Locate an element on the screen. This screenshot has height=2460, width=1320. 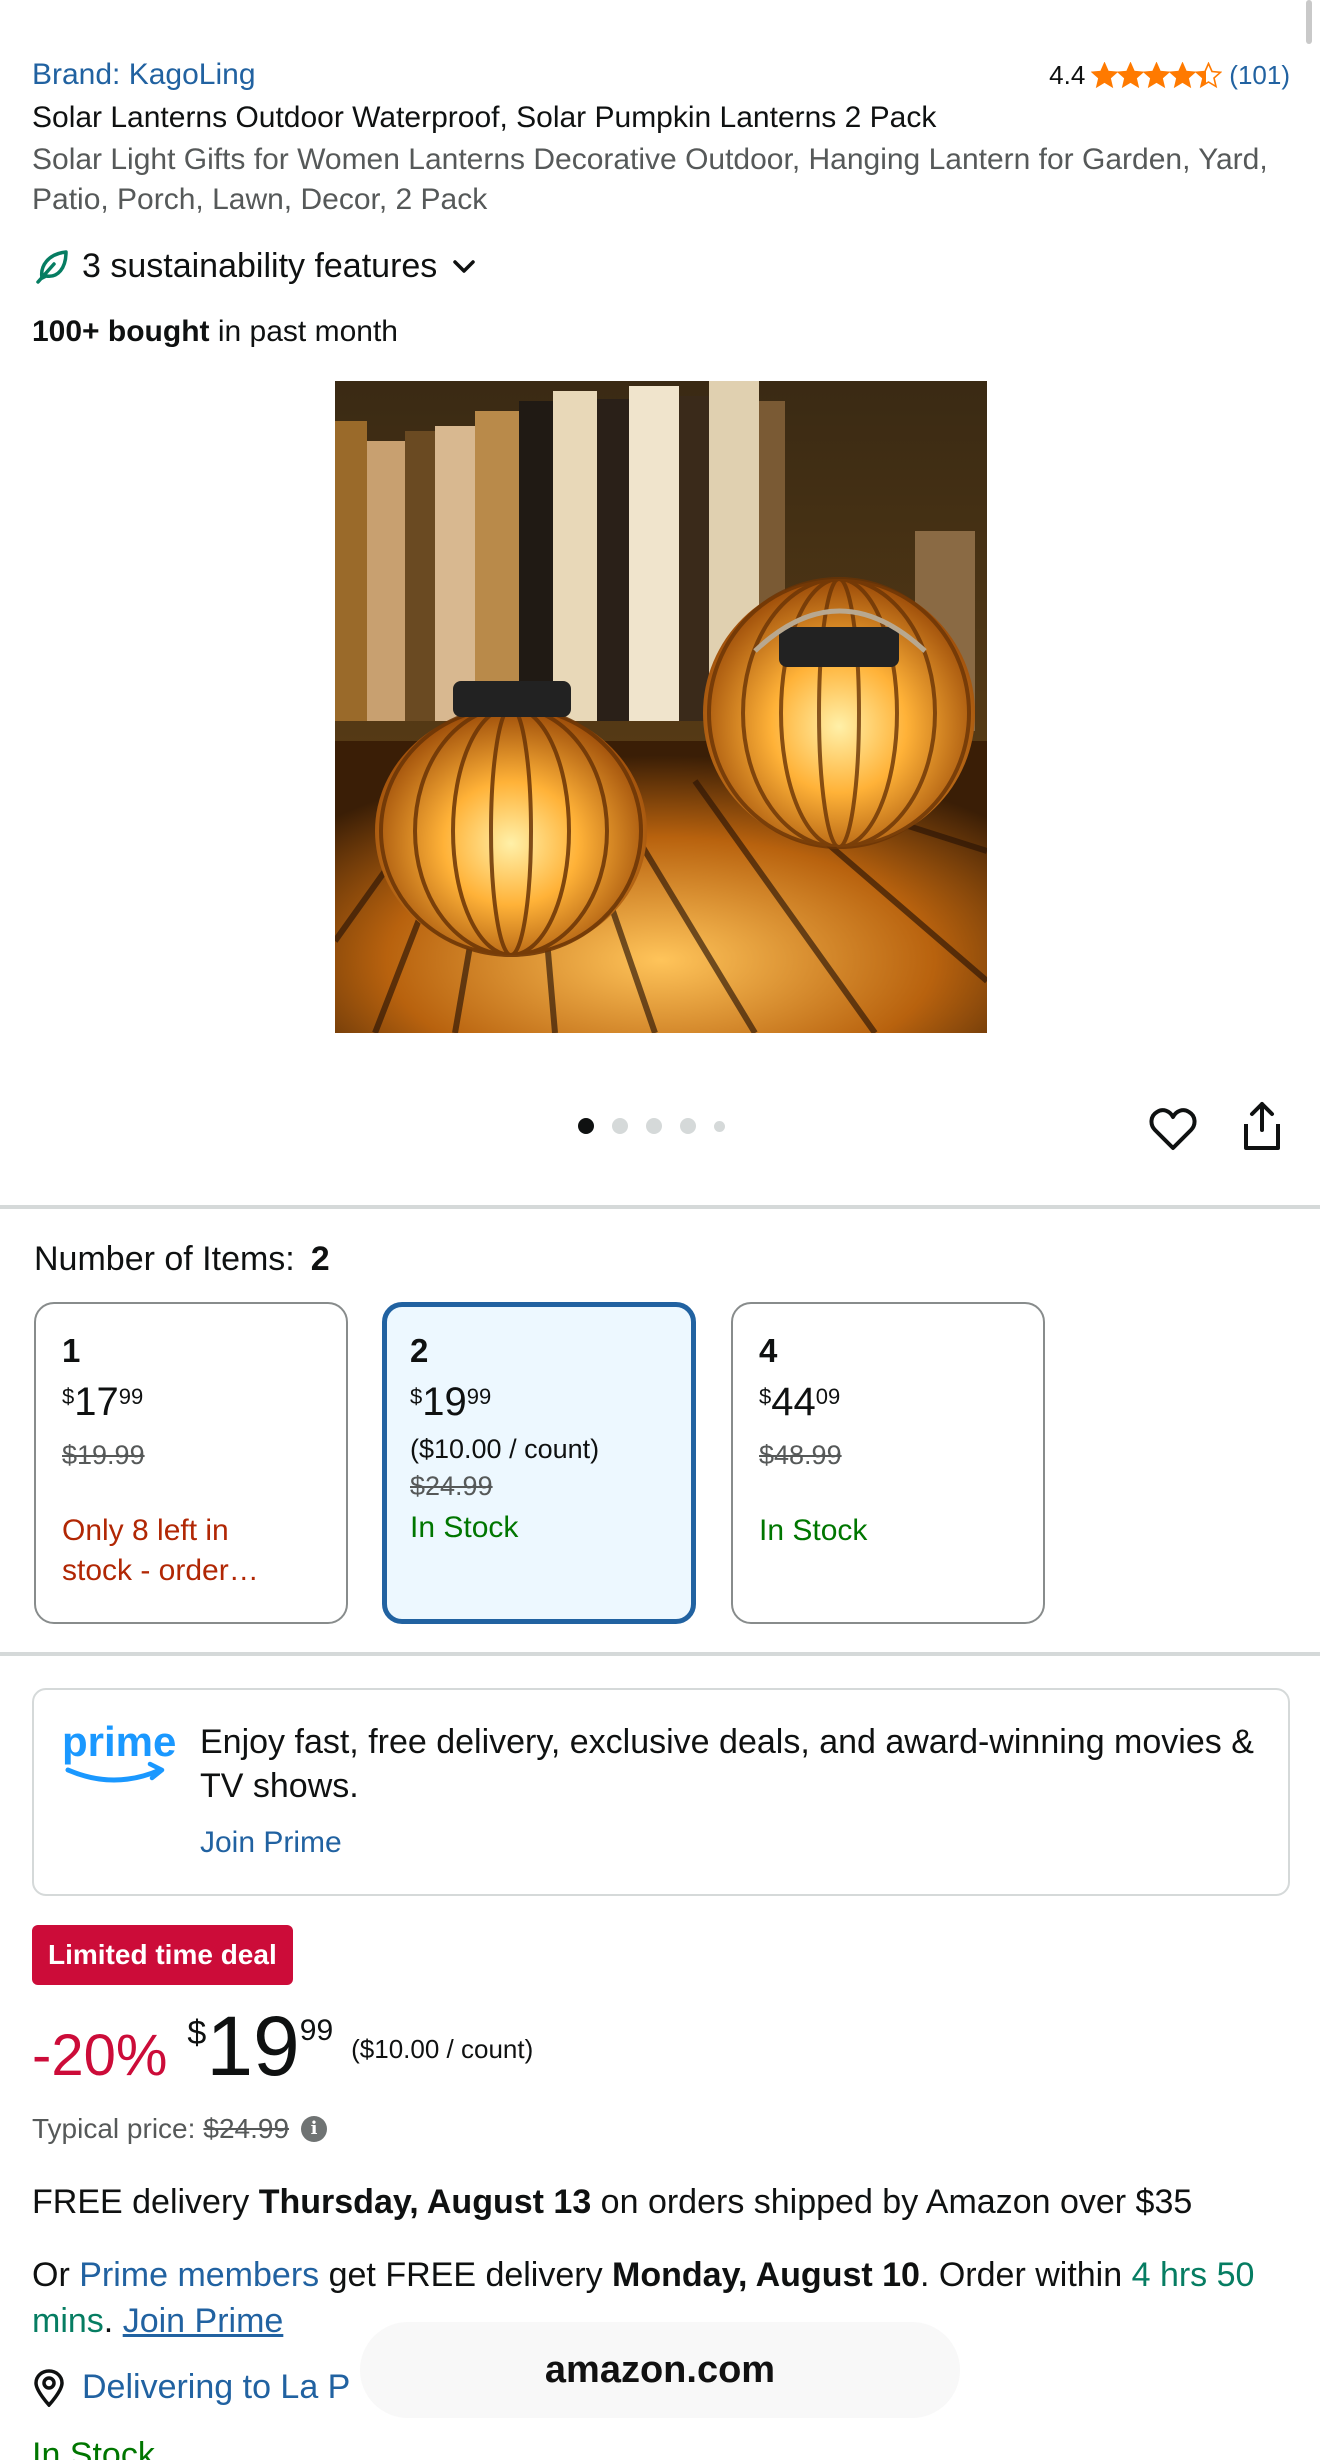
share-icon is located at coordinates (1262, 1126).